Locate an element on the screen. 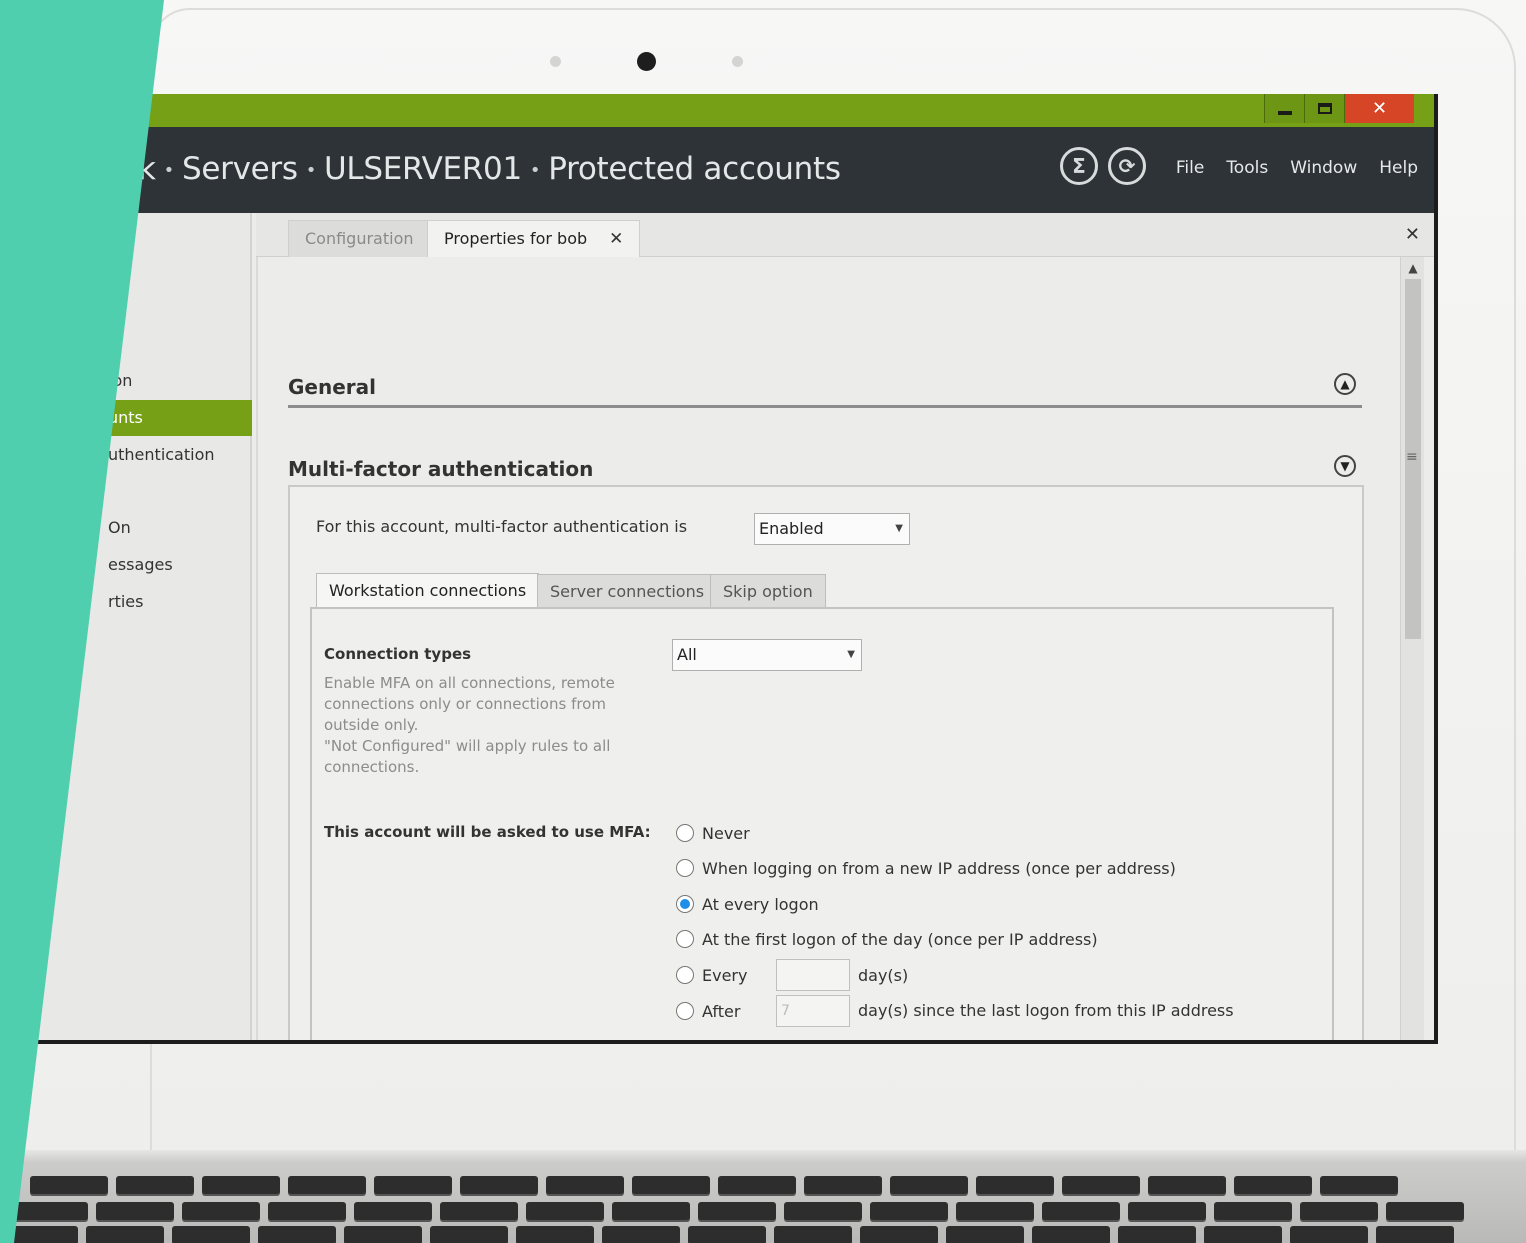 The height and width of the screenshot is (1243, 1526). vertical-scrollbar: ▲ ≡ is located at coordinates (1412, 648).